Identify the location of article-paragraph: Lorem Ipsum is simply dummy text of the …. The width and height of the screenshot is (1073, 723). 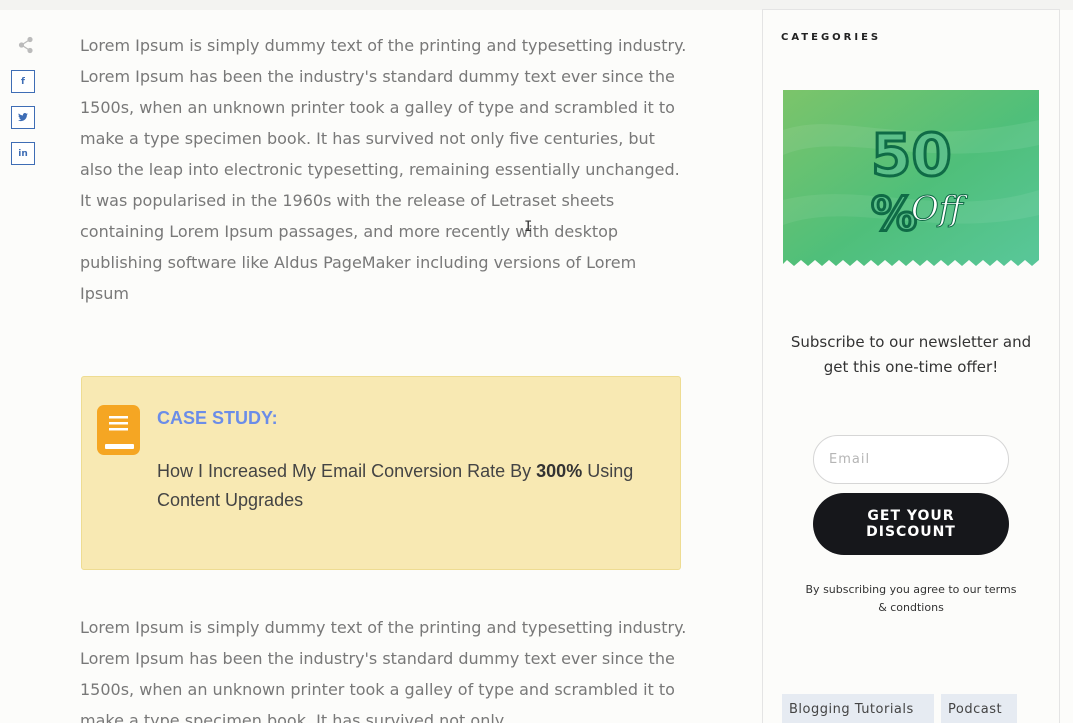
(383, 670).